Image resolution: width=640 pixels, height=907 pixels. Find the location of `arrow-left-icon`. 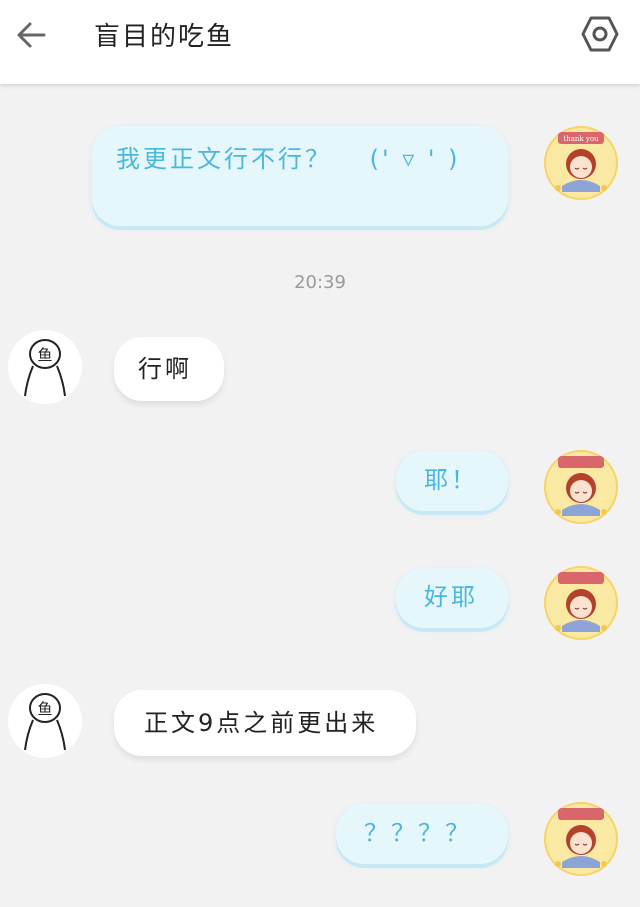

arrow-left-icon is located at coordinates (31, 35).